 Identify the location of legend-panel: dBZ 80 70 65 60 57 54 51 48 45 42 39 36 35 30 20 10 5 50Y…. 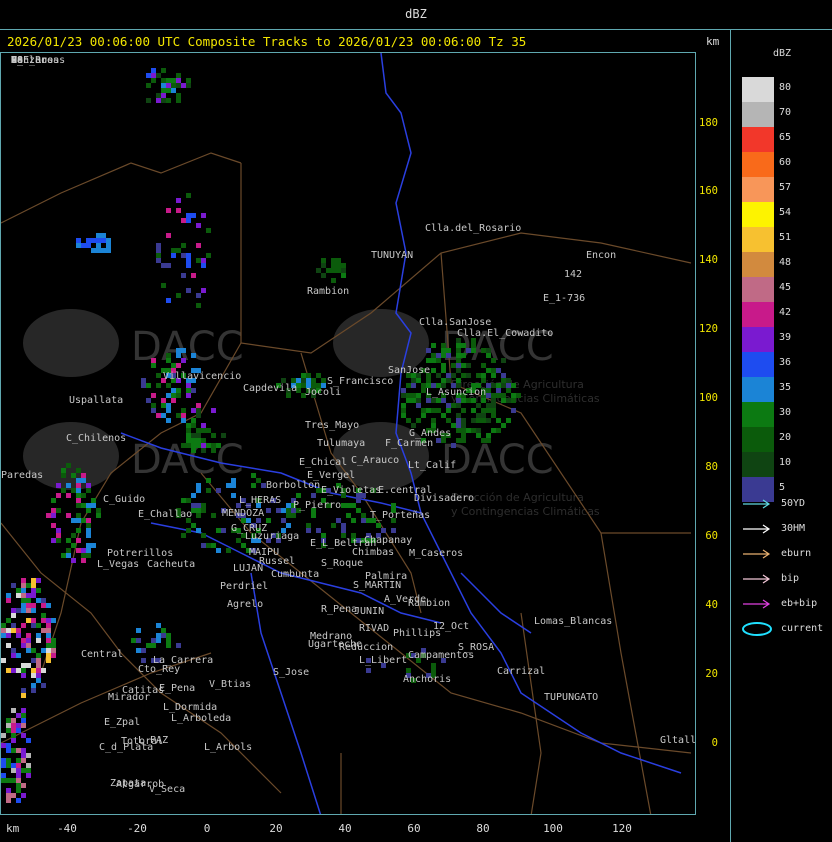
(781, 436).